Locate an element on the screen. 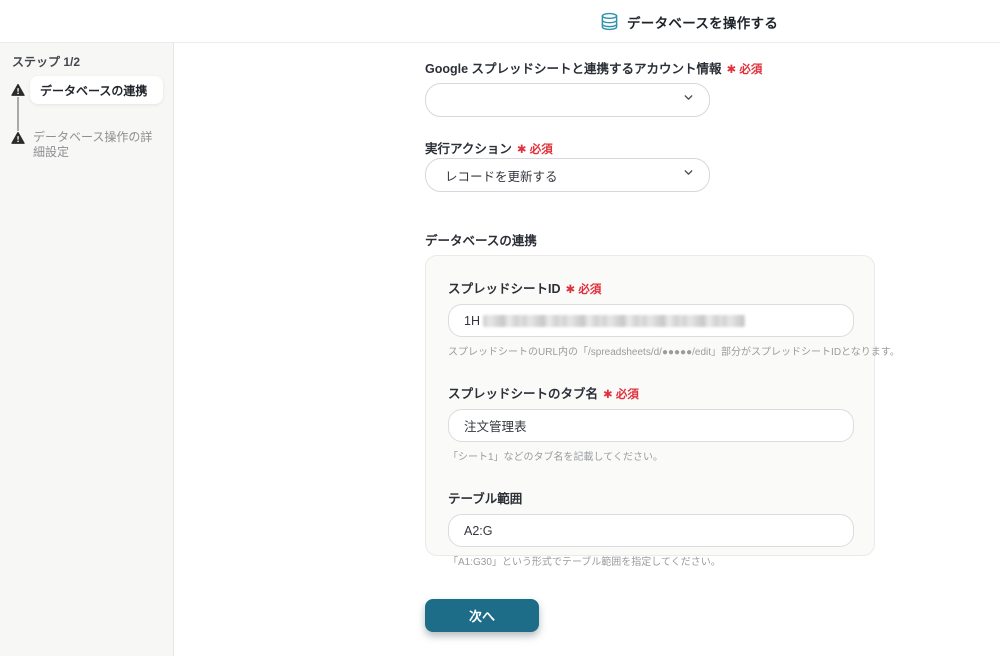 The height and width of the screenshot is (656, 1000). step-counter: ステップ 1/2 is located at coordinates (46, 62).